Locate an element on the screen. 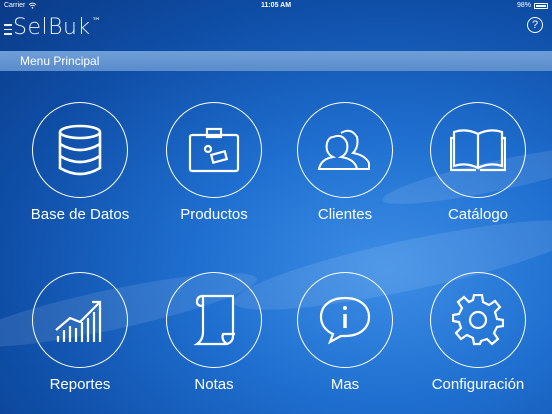 This screenshot has height=414, width=552. tile-clientes: Clientes is located at coordinates (345, 162).